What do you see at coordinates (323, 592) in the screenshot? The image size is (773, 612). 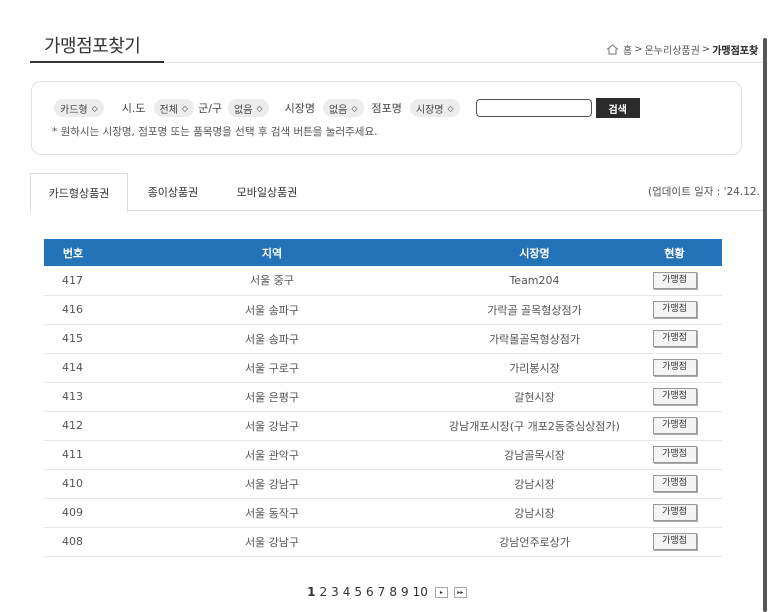 I see `page-link-2: 2` at bounding box center [323, 592].